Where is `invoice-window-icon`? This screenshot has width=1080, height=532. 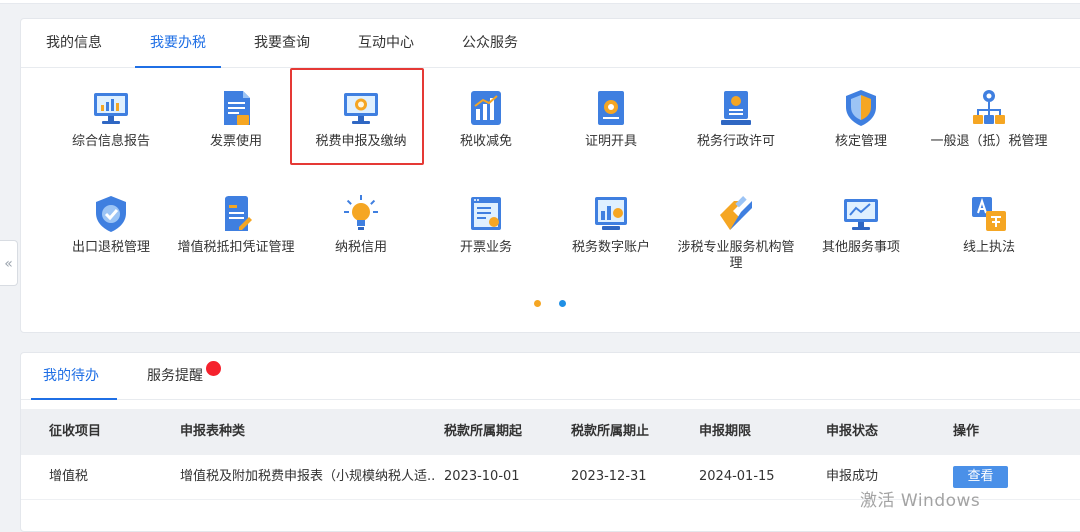 invoice-window-icon is located at coordinates (486, 213).